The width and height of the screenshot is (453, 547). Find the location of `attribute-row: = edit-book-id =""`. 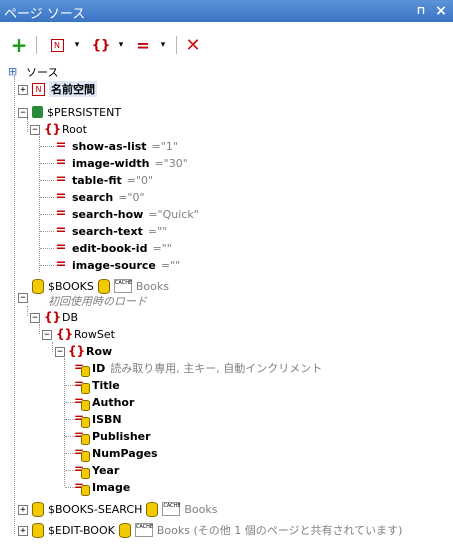

attribute-row: = edit-book-id ="" is located at coordinates (113, 248).